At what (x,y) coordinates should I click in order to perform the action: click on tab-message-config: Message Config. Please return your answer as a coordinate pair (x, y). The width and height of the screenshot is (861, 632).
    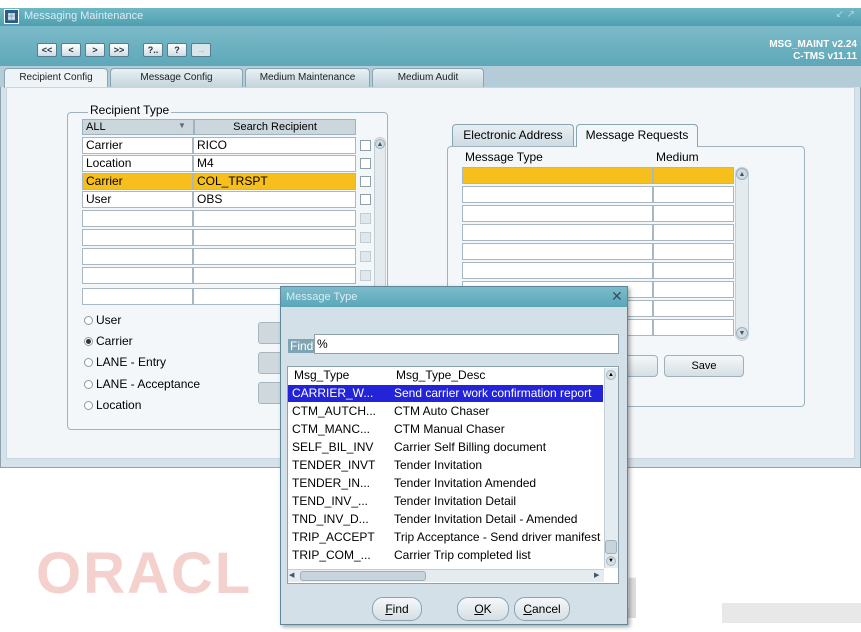
    Looking at the image, I should click on (176, 77).